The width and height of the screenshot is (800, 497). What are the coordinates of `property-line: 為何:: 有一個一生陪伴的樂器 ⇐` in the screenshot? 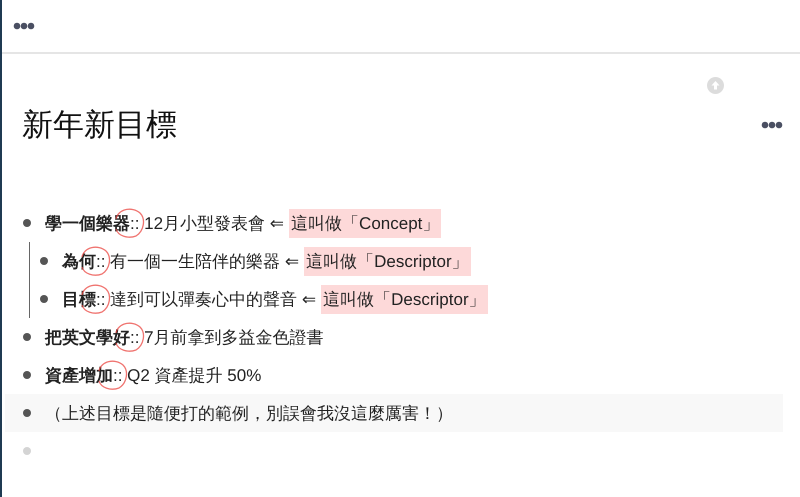 It's located at (181, 261).